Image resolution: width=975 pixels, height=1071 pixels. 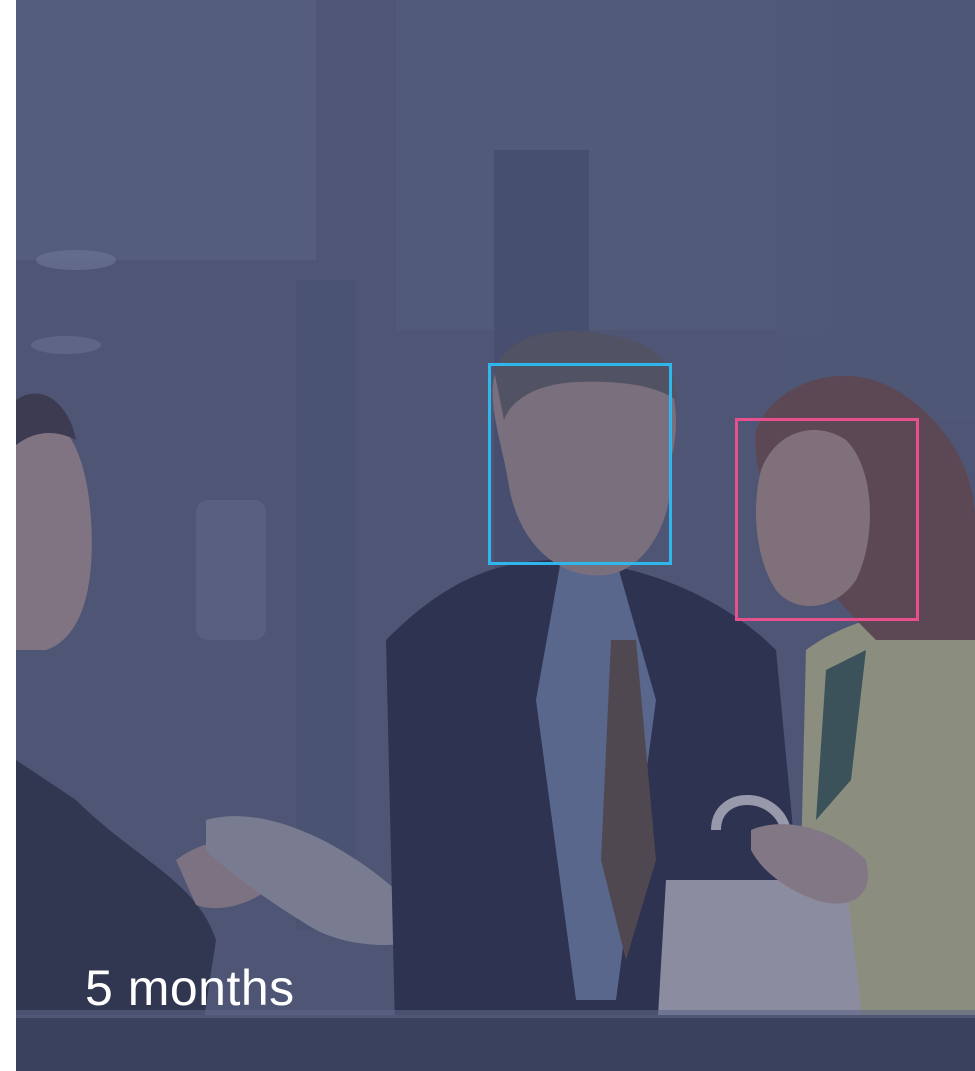 What do you see at coordinates (8, 535) in the screenshot?
I see `left-margin` at bounding box center [8, 535].